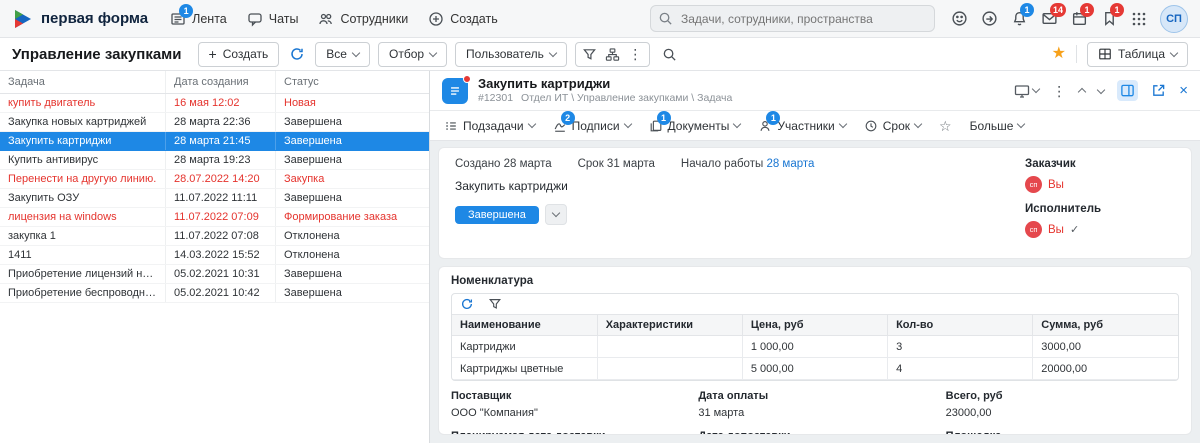  I want to click on apps-grid-icon, so click(1139, 19).